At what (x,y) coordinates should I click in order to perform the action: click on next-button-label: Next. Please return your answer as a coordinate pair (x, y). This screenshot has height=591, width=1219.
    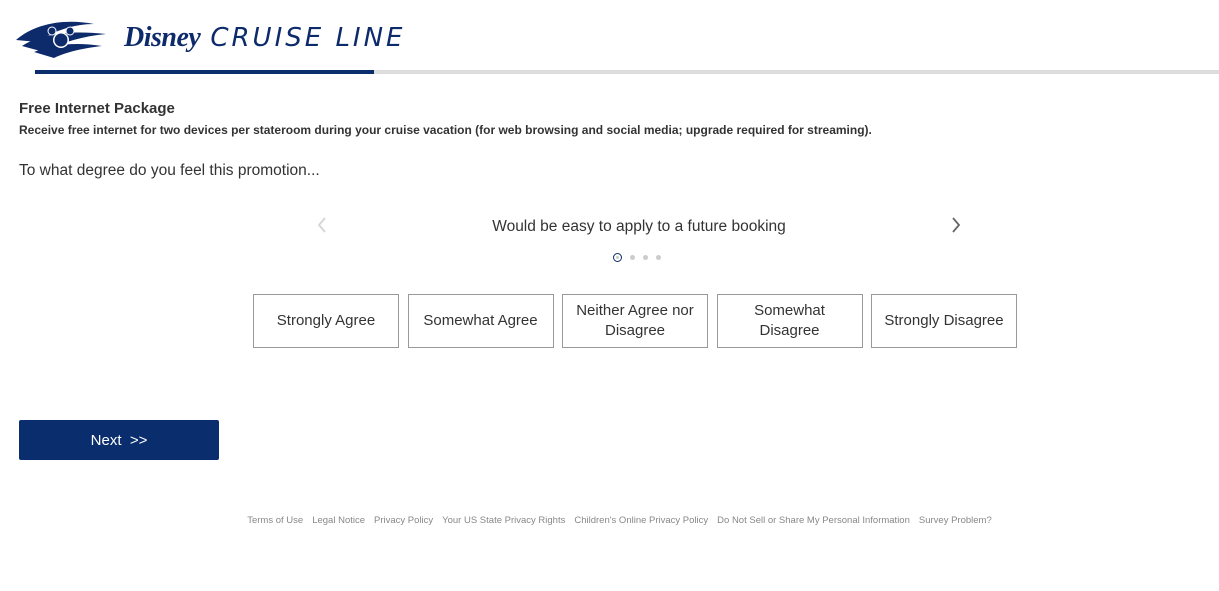
    Looking at the image, I should click on (106, 440).